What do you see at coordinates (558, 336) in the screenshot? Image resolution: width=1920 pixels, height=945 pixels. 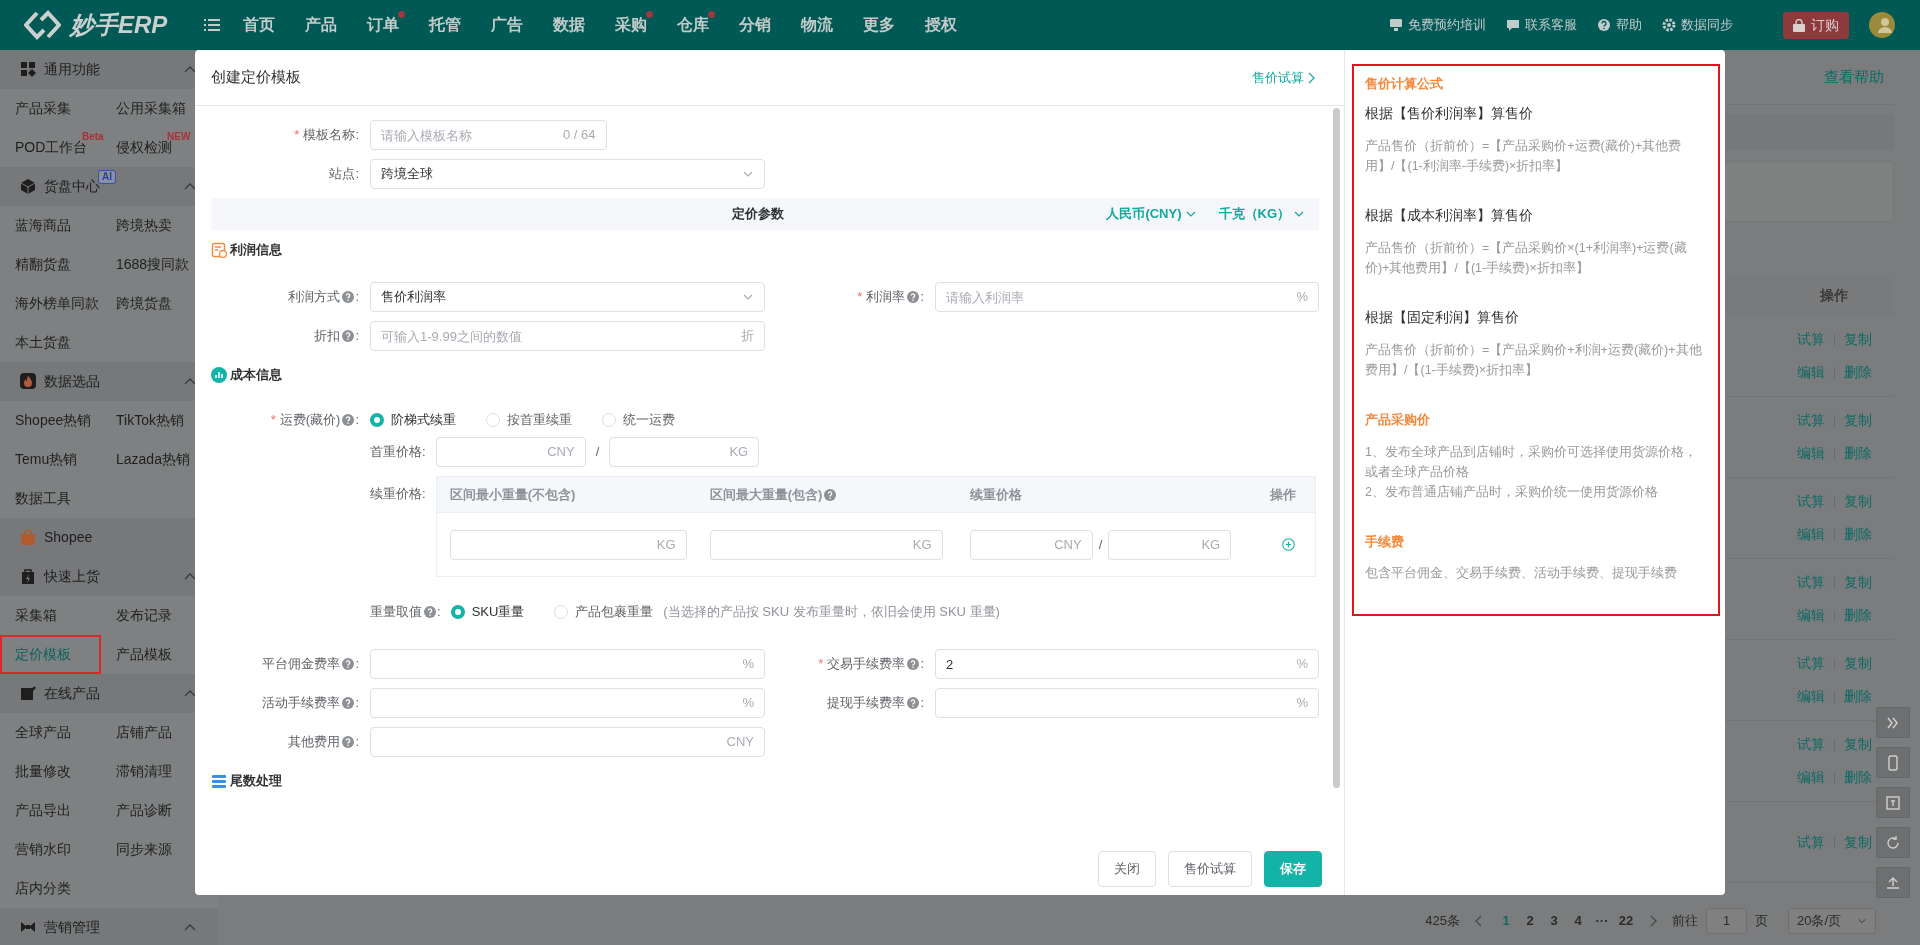 I see `input-field: 可输入1-9.99之间的数值` at bounding box center [558, 336].